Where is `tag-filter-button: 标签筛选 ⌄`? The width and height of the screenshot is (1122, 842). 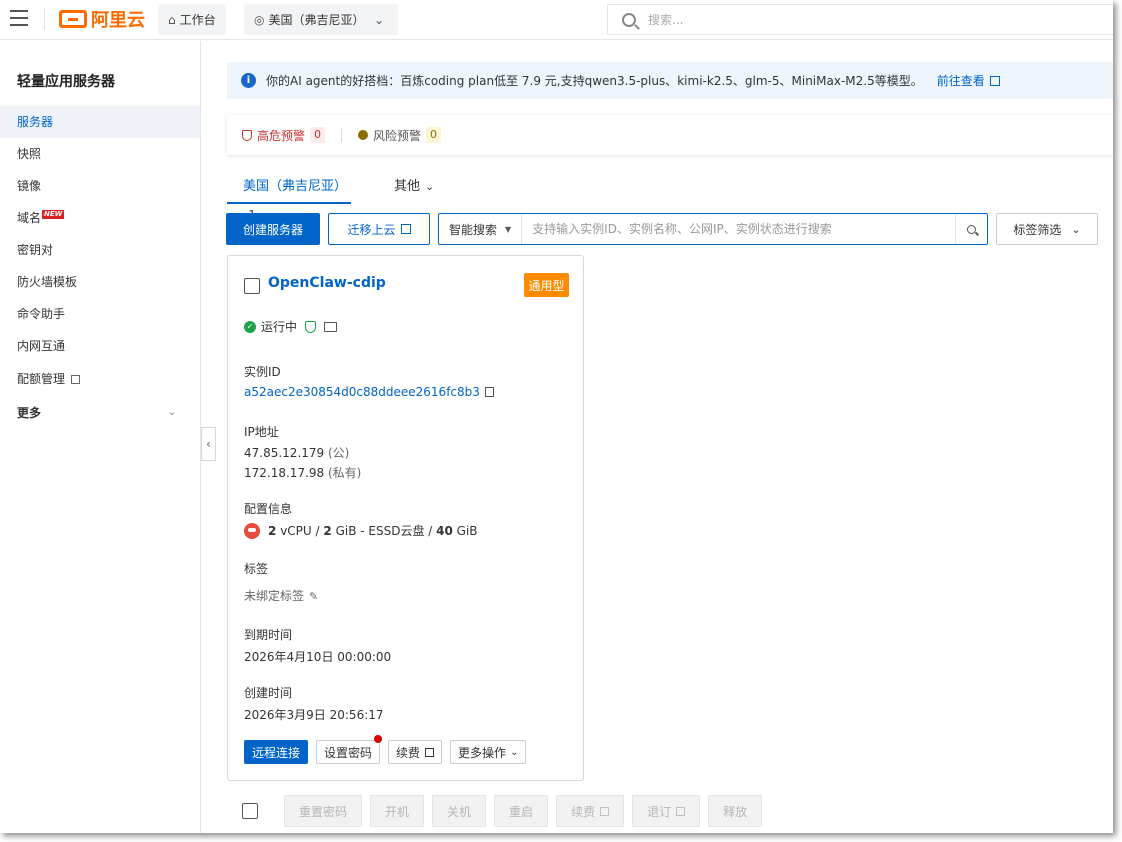 tag-filter-button: 标签筛选 ⌄ is located at coordinates (1047, 229).